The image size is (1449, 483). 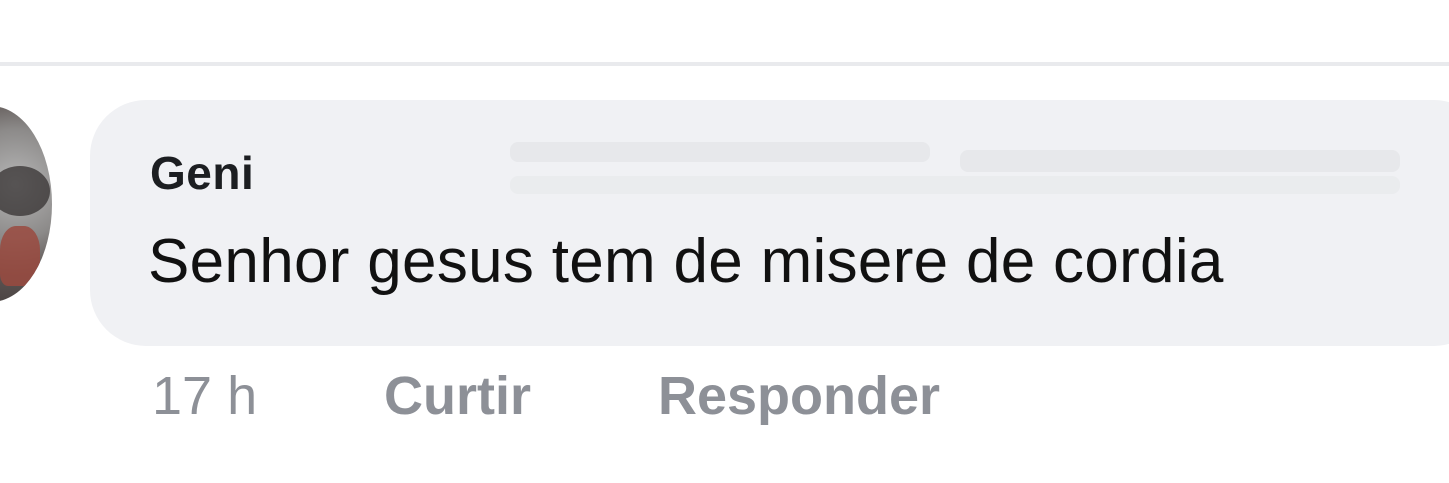 What do you see at coordinates (799, 396) in the screenshot?
I see `reply-button: Responder` at bounding box center [799, 396].